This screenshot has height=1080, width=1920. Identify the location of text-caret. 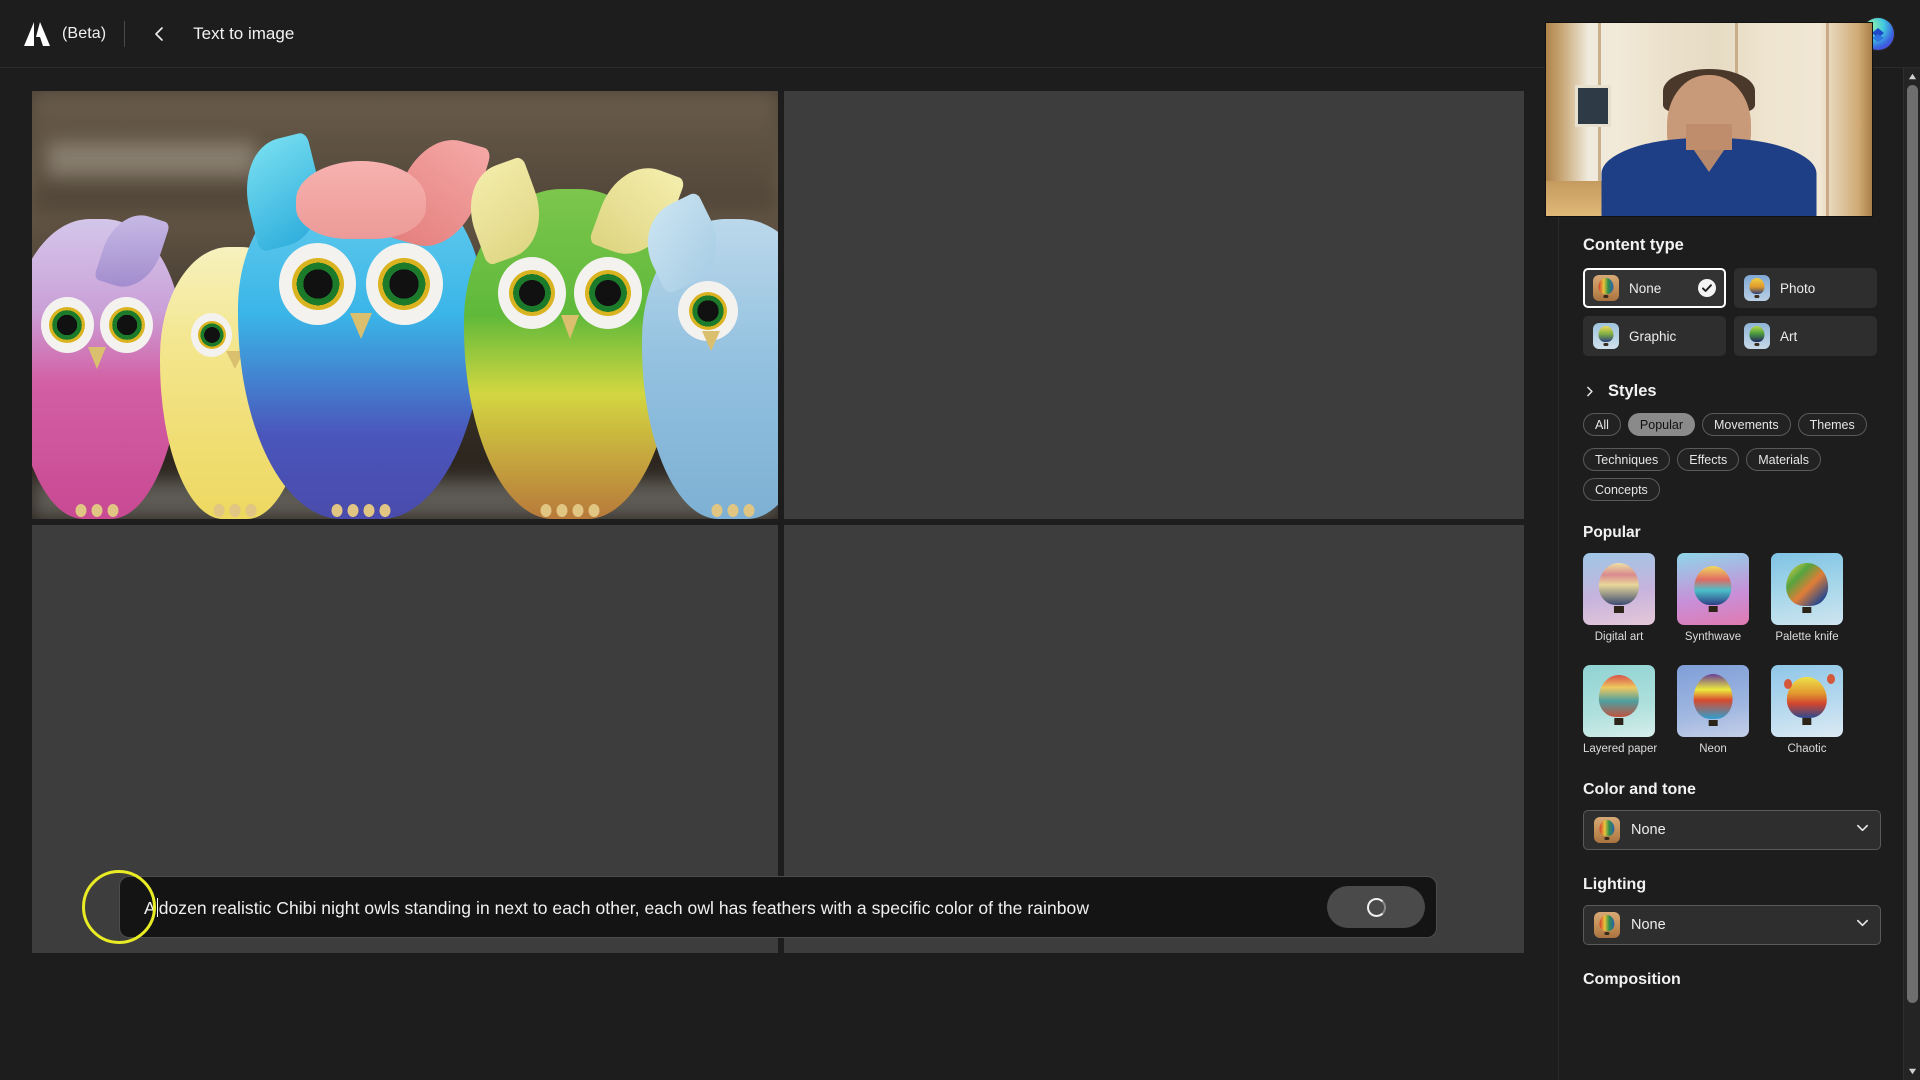
(157, 907).